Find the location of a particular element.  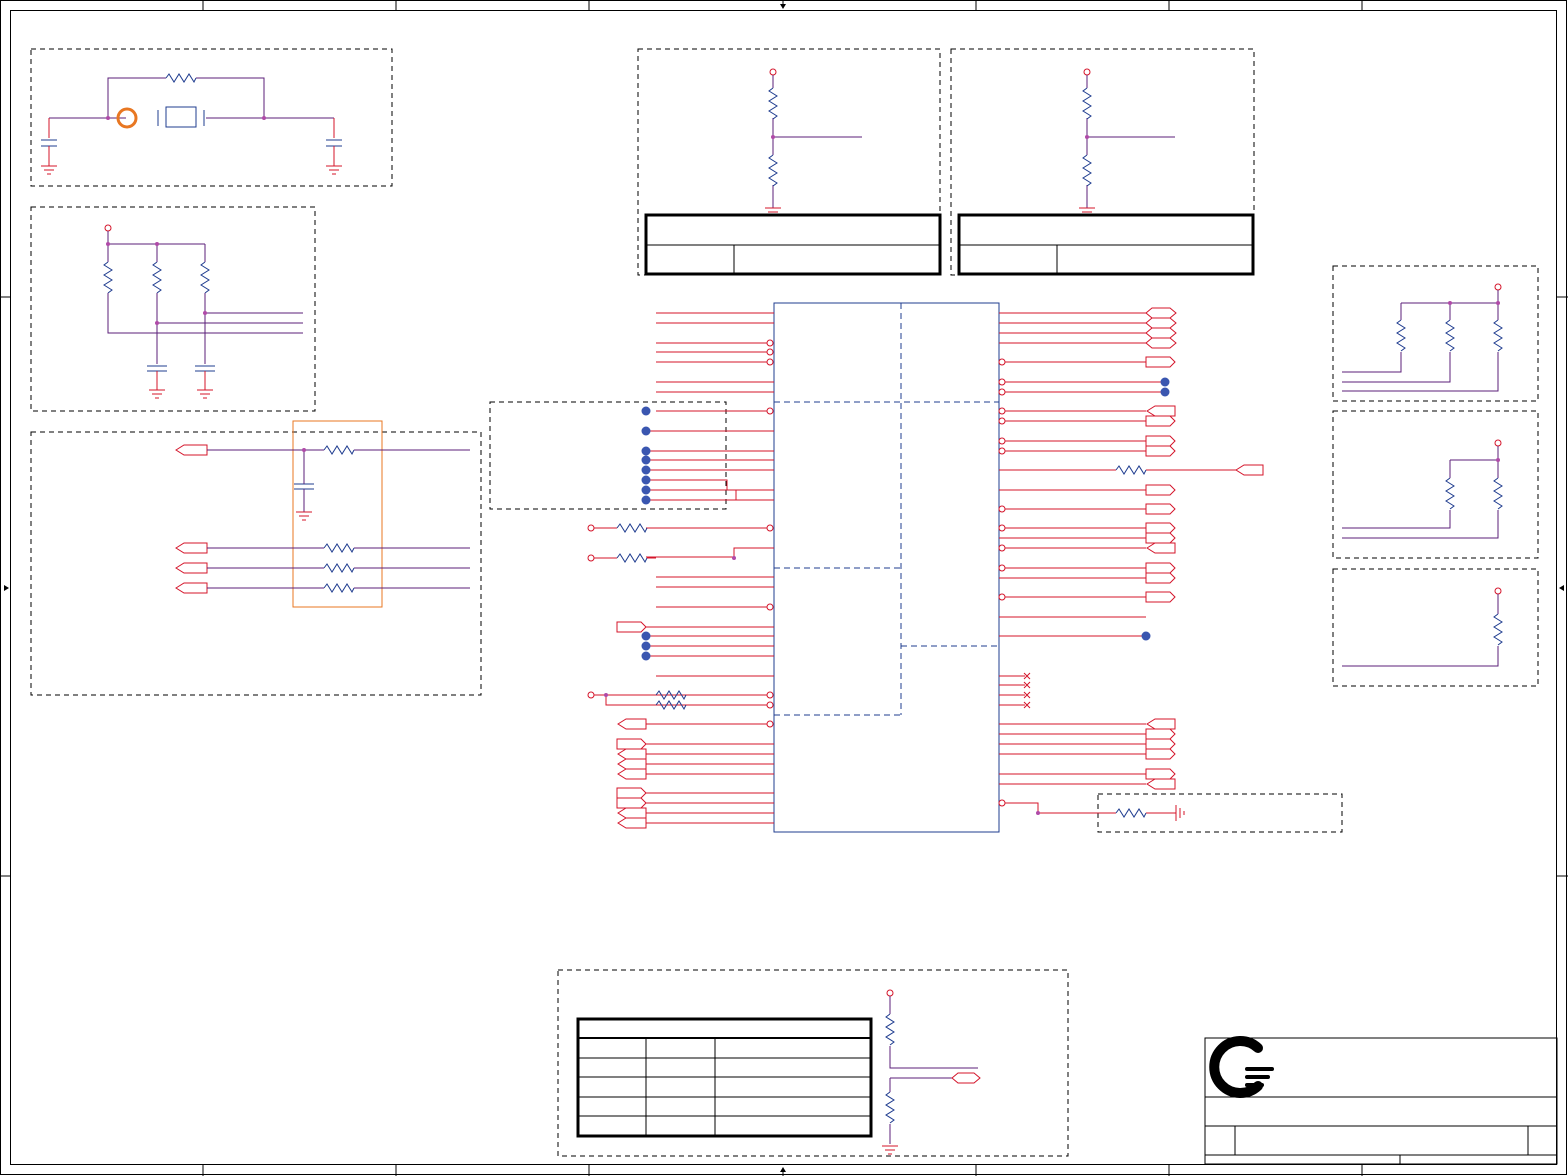

series-resistor-group is located at coordinates (322, 514).